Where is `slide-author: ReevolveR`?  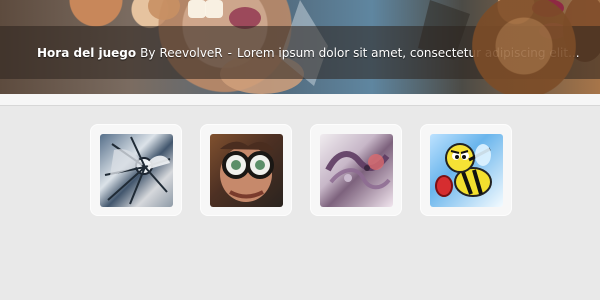 slide-author: ReevolveR is located at coordinates (191, 52).